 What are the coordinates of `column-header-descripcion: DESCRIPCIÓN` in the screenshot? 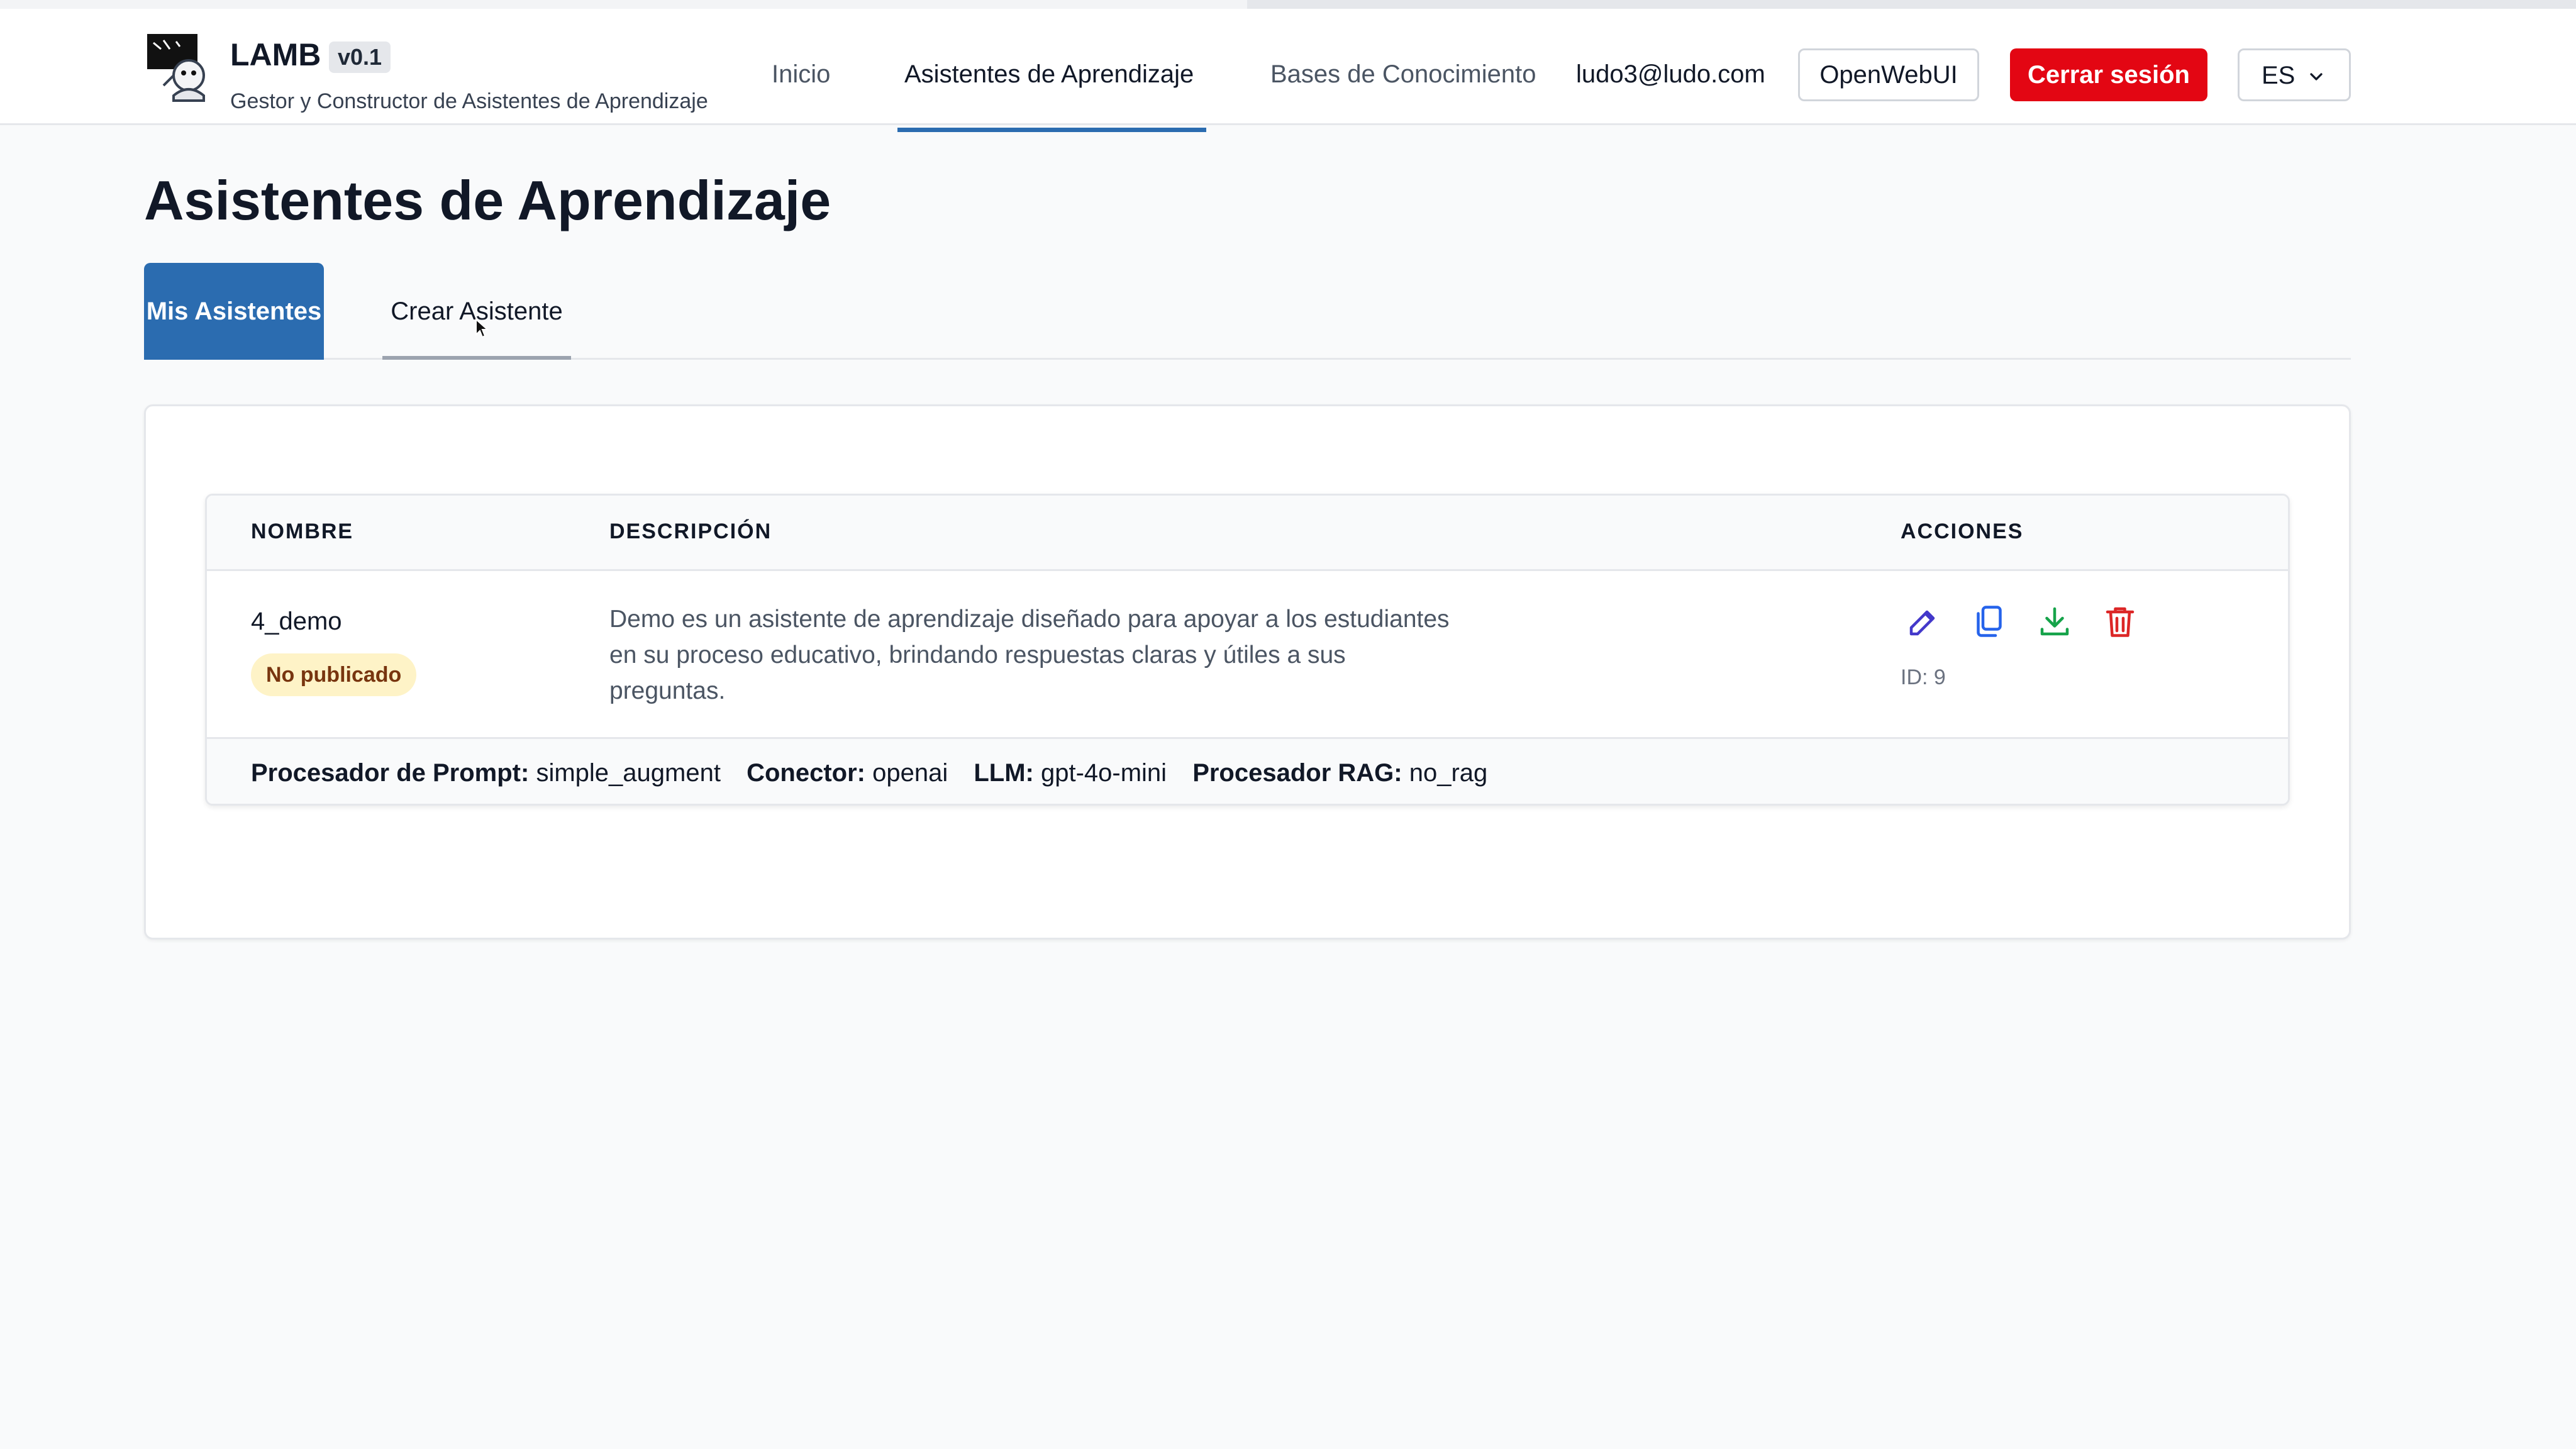 It's located at (690, 531).